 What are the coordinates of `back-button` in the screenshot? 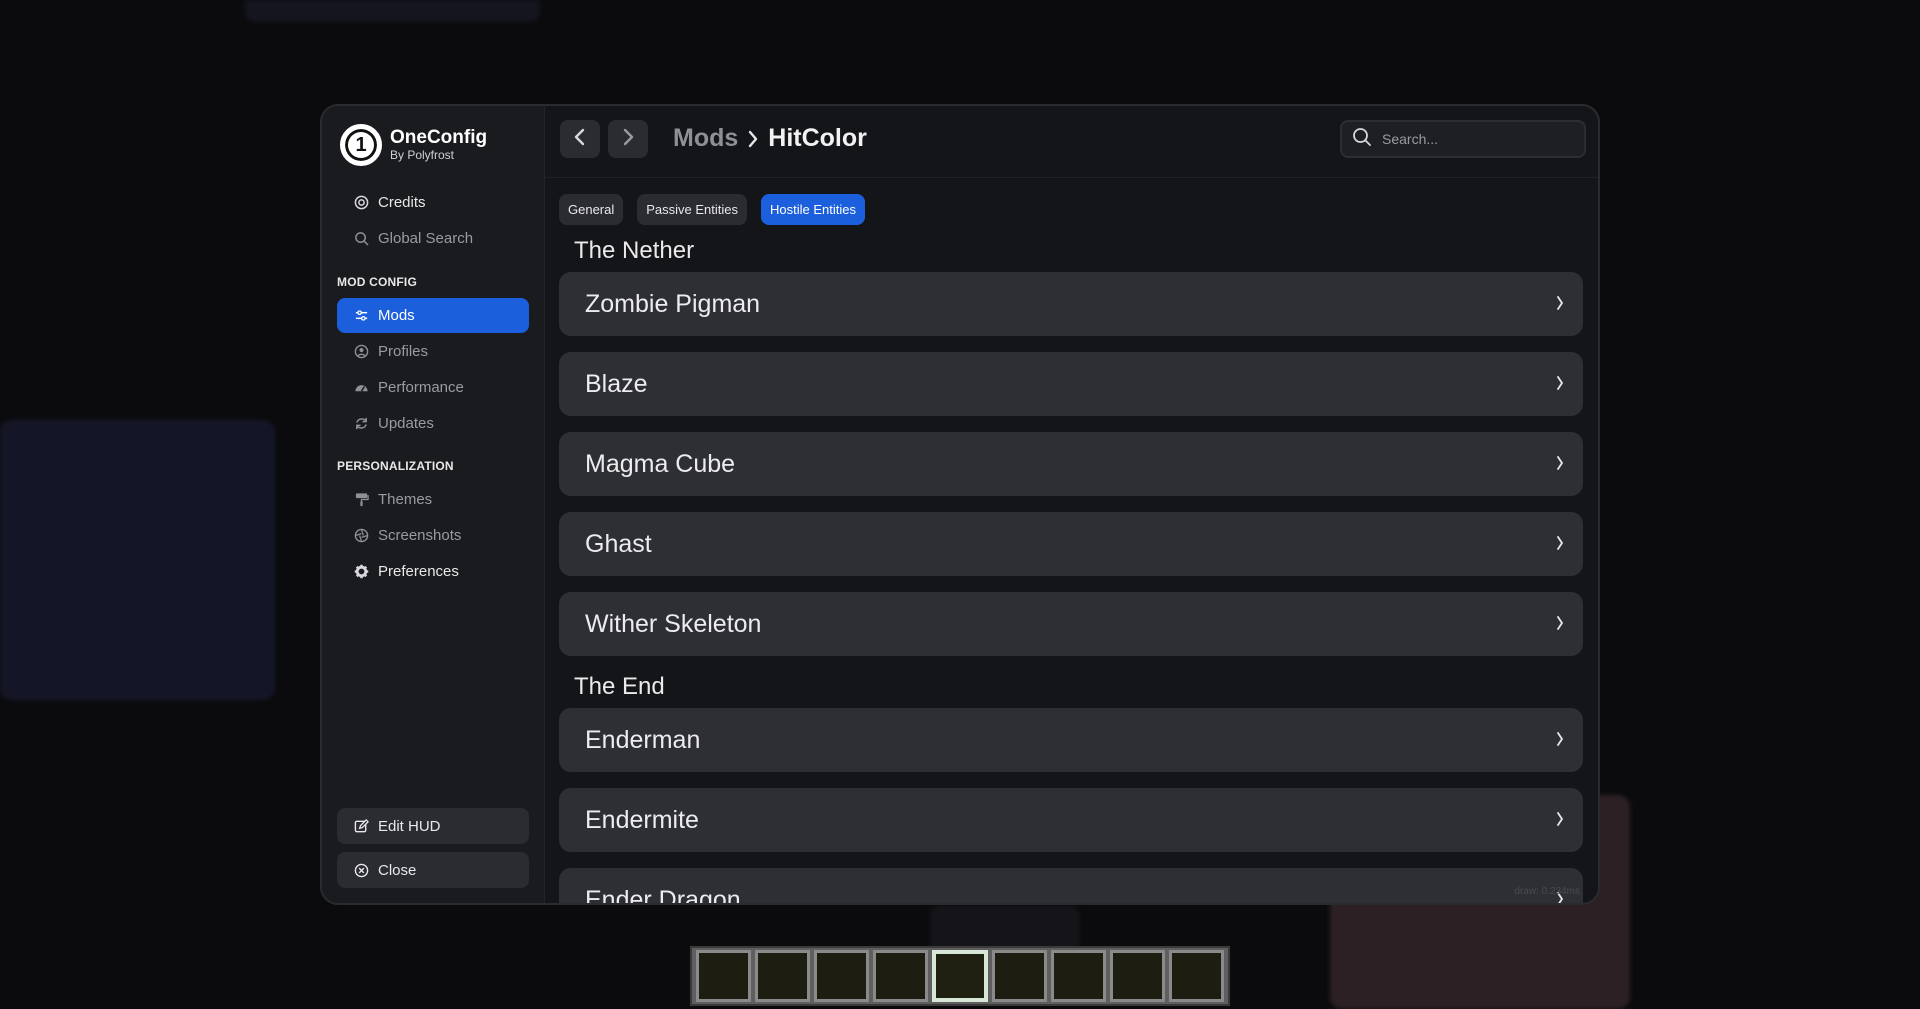 It's located at (580, 139).